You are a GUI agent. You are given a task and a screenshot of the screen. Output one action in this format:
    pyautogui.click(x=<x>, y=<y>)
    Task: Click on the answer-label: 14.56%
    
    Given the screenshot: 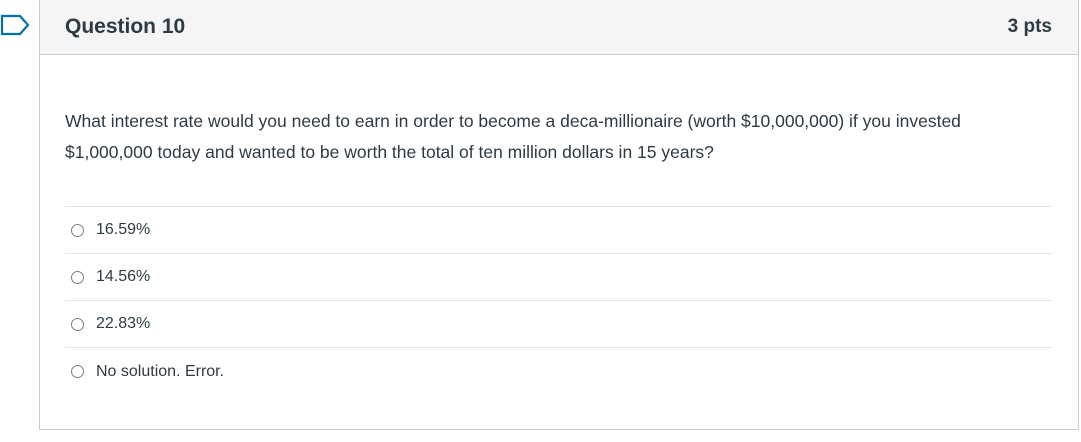 What is the action you would take?
    pyautogui.click(x=123, y=277)
    